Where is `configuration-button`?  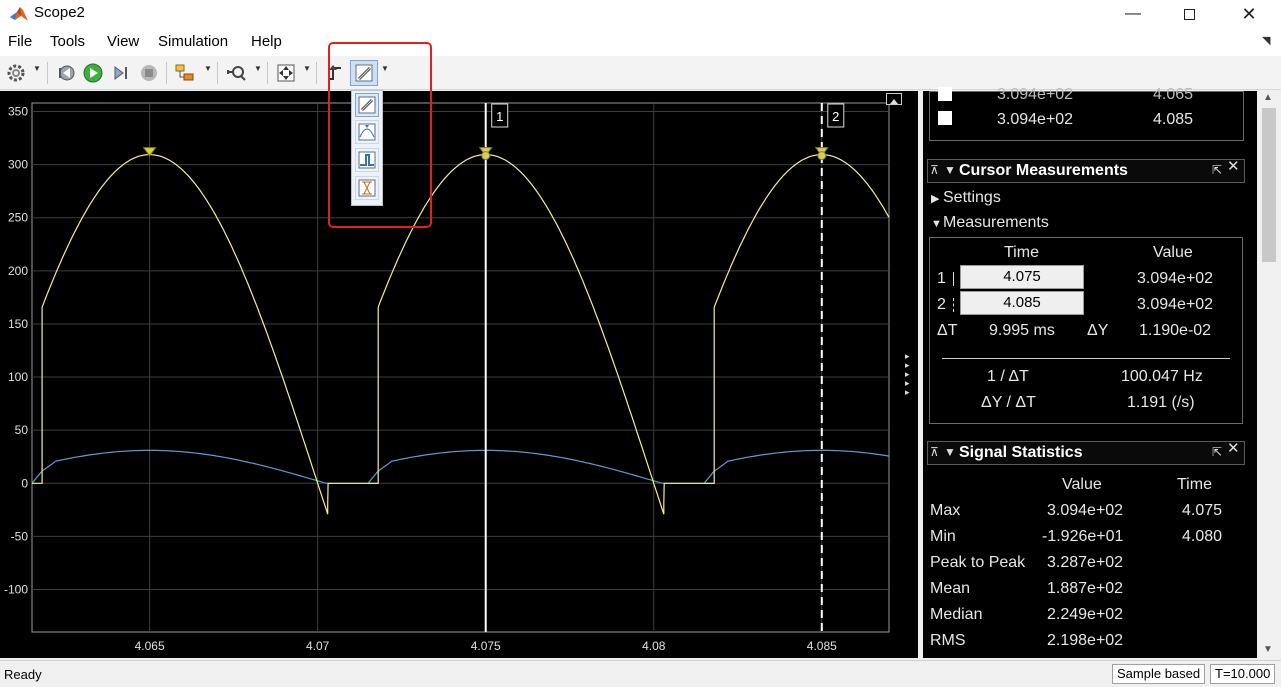
configuration-button is located at coordinates (16, 73).